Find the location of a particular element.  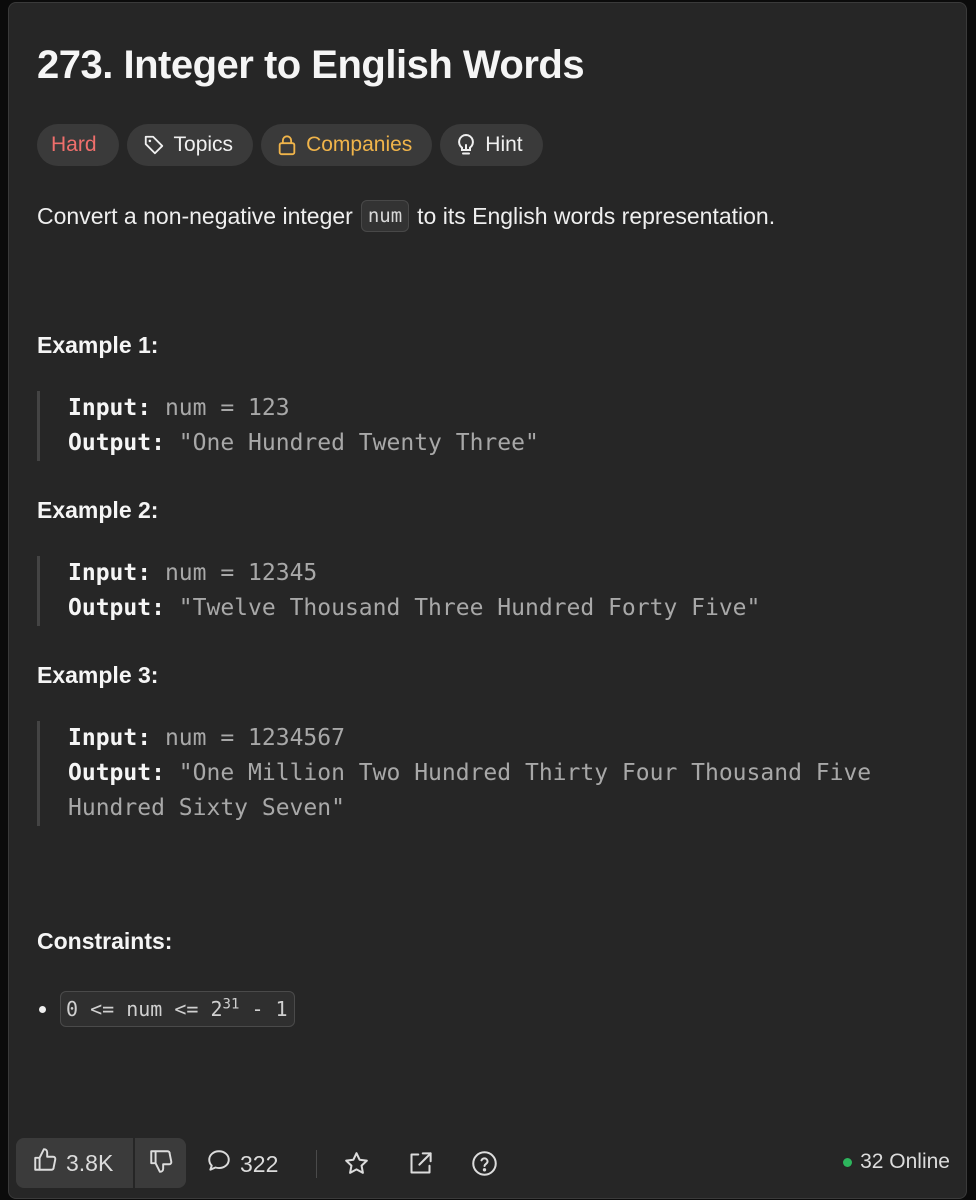

example-heading: Example 2: is located at coordinates (98, 510).